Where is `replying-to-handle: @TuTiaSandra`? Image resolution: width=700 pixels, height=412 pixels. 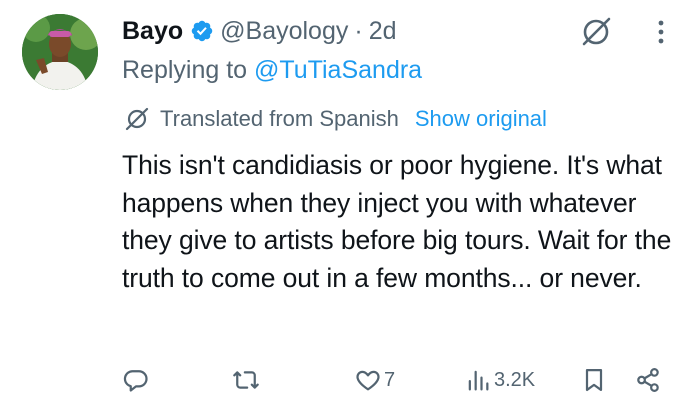
replying-to-handle: @TuTiaSandra is located at coordinates (338, 70).